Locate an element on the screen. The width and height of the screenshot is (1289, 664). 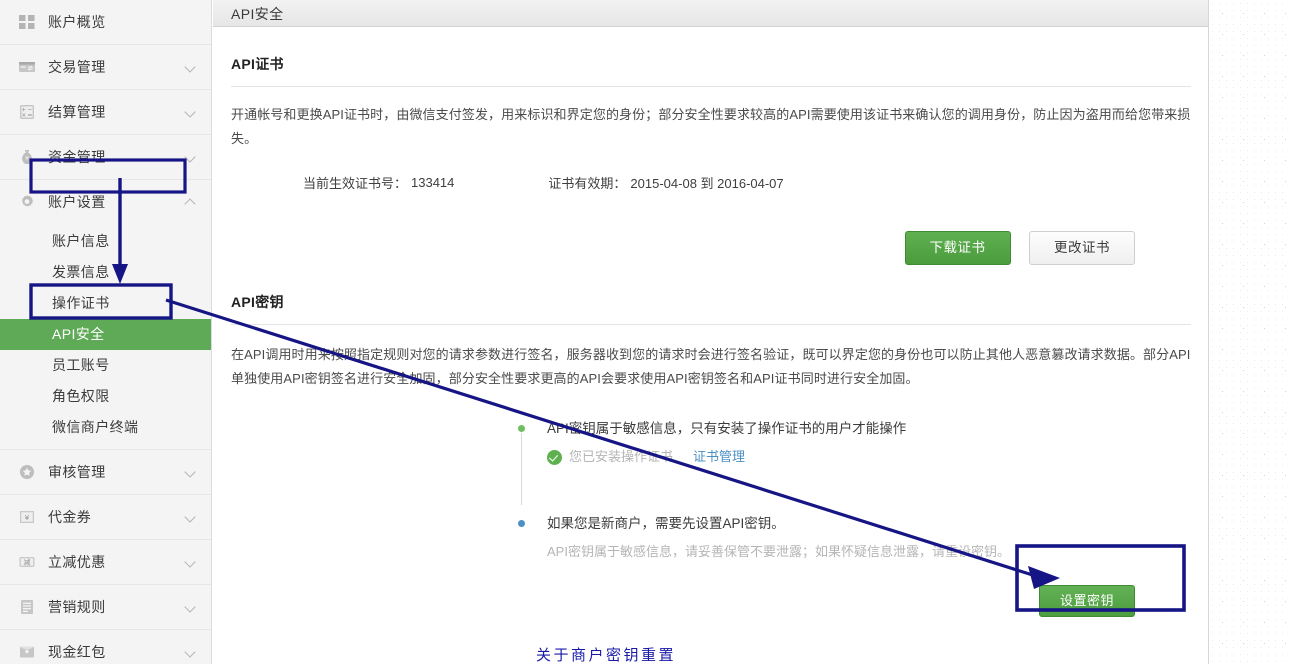
bullet-main-text: API密钥属于敏感信息，只有安装了操作证书的用户才能操作 is located at coordinates (727, 428).